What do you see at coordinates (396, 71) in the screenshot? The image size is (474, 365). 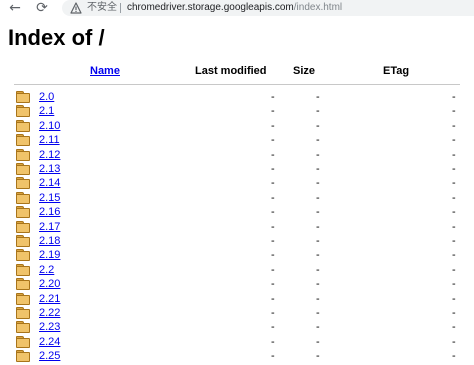 I see `column-header-etag: ETag` at bounding box center [396, 71].